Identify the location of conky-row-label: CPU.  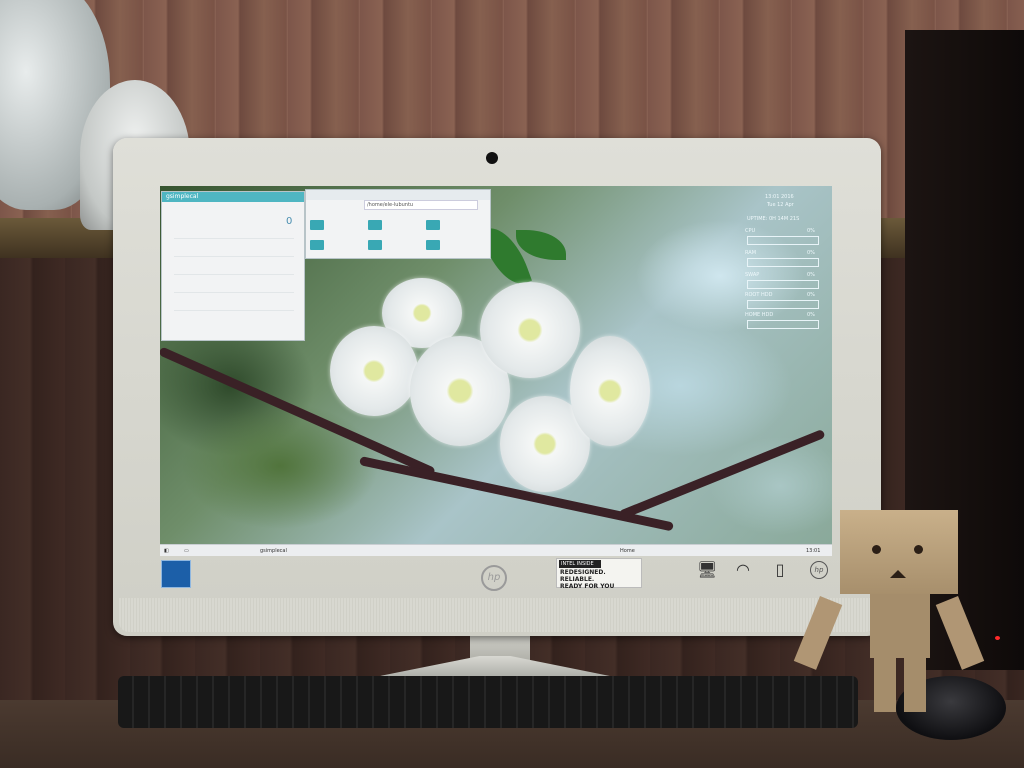
(750, 231).